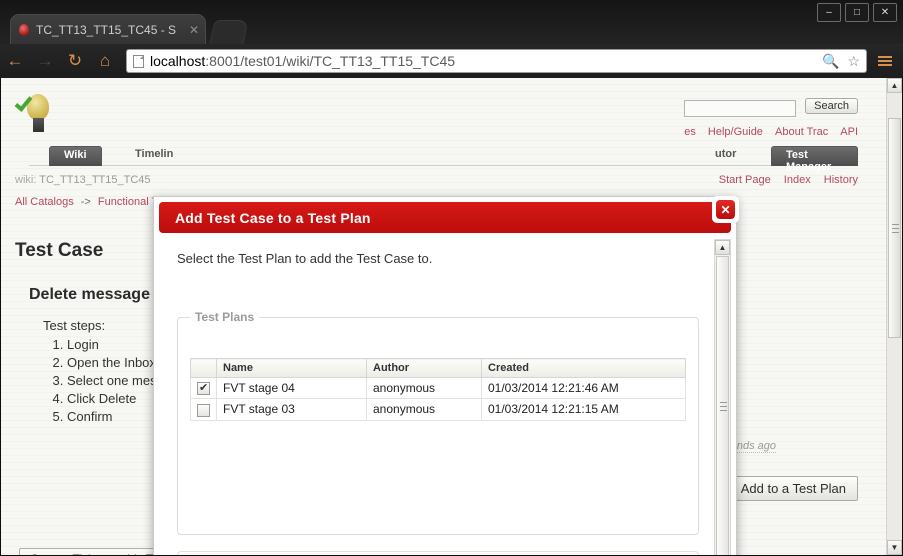 Image resolution: width=903 pixels, height=556 pixels. What do you see at coordinates (797, 180) in the screenshot?
I see `ctxnav-index: Index` at bounding box center [797, 180].